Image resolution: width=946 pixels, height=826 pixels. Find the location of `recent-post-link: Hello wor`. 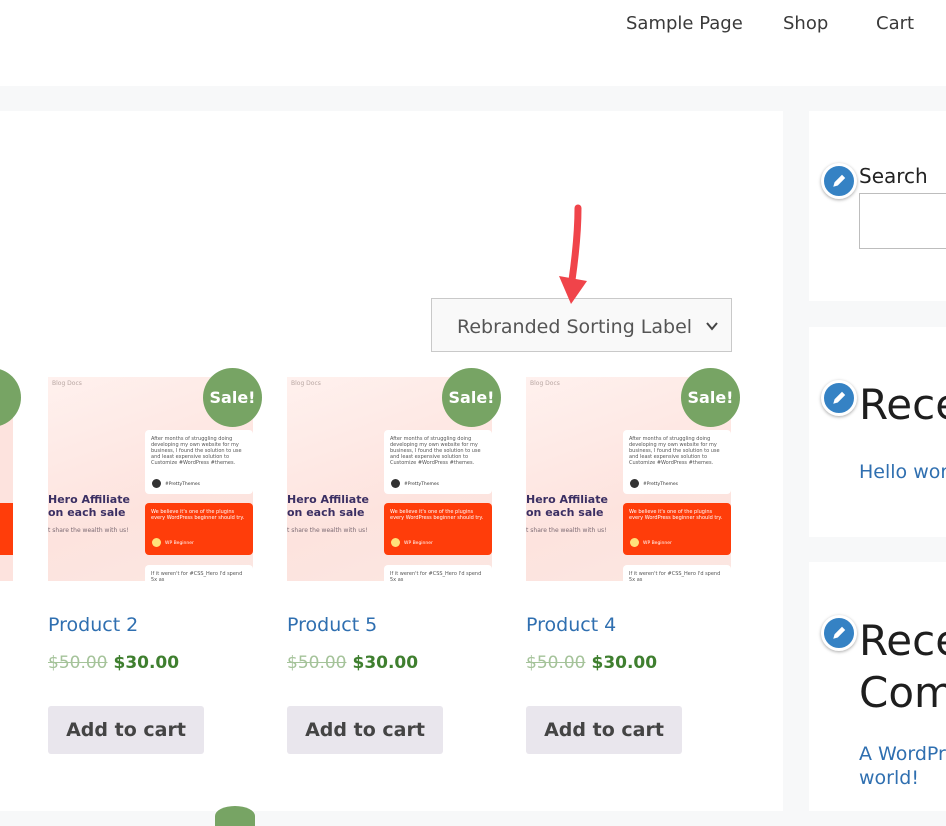

recent-post-link: Hello wor is located at coordinates (902, 472).